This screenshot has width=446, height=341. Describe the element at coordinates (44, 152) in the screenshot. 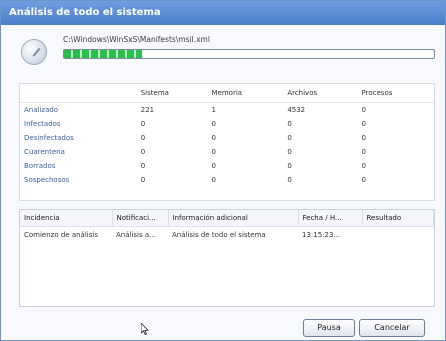

I see `stats-row-label: Cuarentena` at that location.